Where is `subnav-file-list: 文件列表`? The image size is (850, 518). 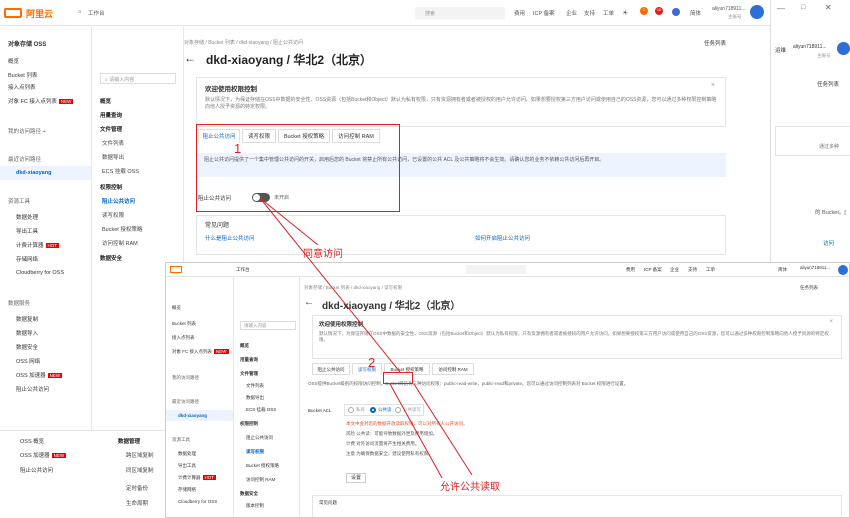
subnav-file-list: 文件列表 is located at coordinates (113, 143).